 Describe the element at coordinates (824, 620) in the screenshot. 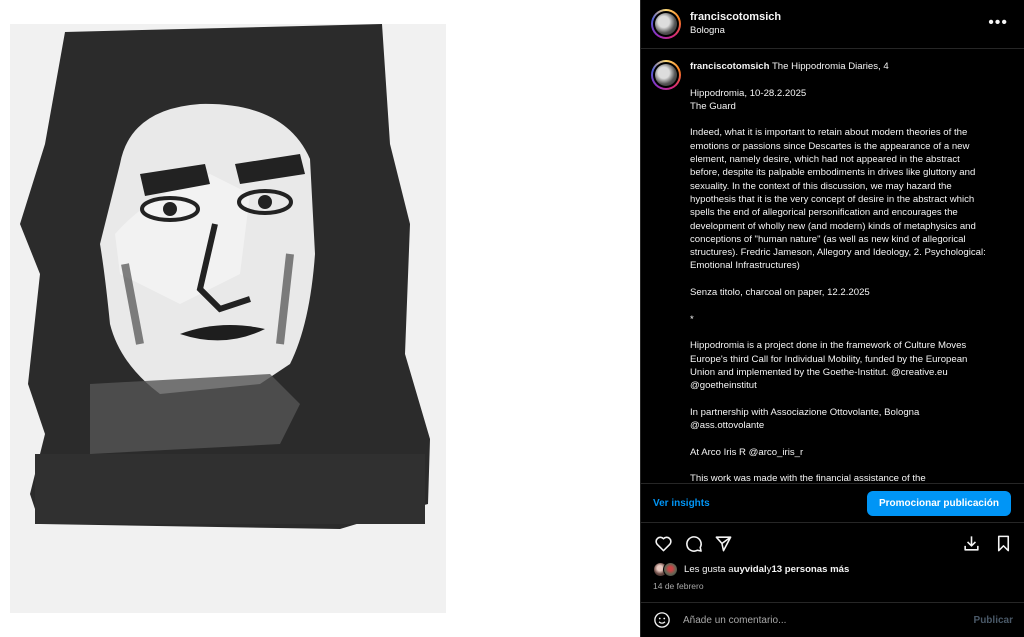

I see `comment-input` at that location.